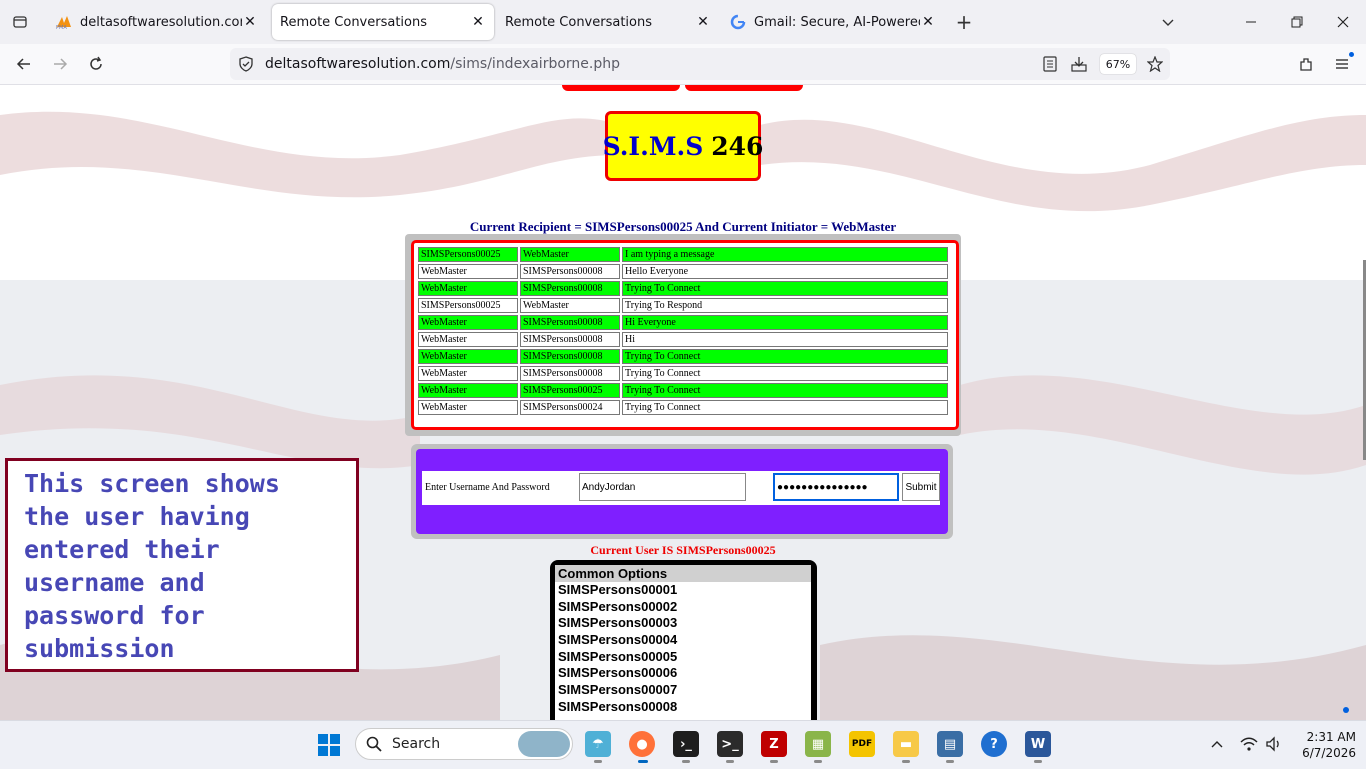 The height and width of the screenshot is (769, 1366). What do you see at coordinates (96, 64) in the screenshot?
I see `reload-icon` at bounding box center [96, 64].